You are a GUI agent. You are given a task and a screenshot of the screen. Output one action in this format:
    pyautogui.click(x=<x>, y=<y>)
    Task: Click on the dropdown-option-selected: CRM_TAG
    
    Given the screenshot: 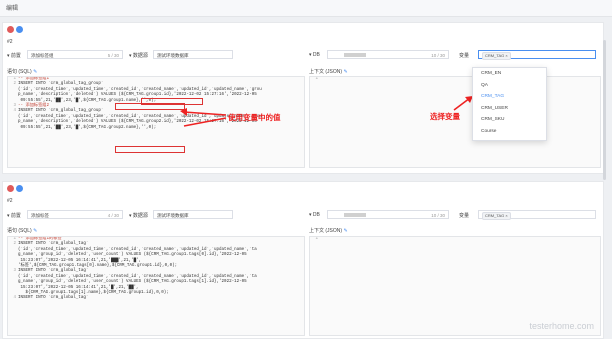 What is the action you would take?
    pyautogui.click(x=509, y=97)
    